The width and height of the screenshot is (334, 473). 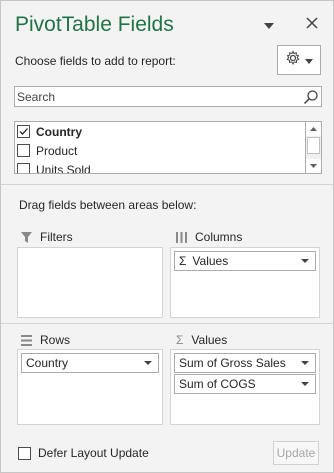 What do you see at coordinates (90, 282) in the screenshot?
I see `filters-drop-area` at bounding box center [90, 282].